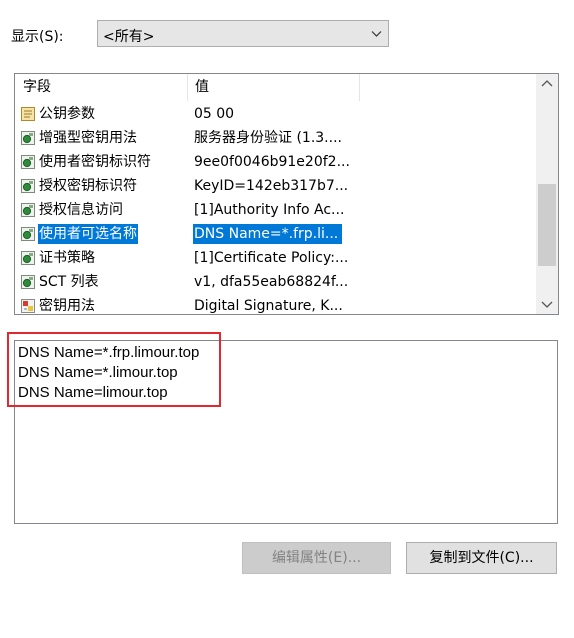 This screenshot has width=574, height=638. Describe the element at coordinates (359, 87) in the screenshot. I see `column-divider` at that location.